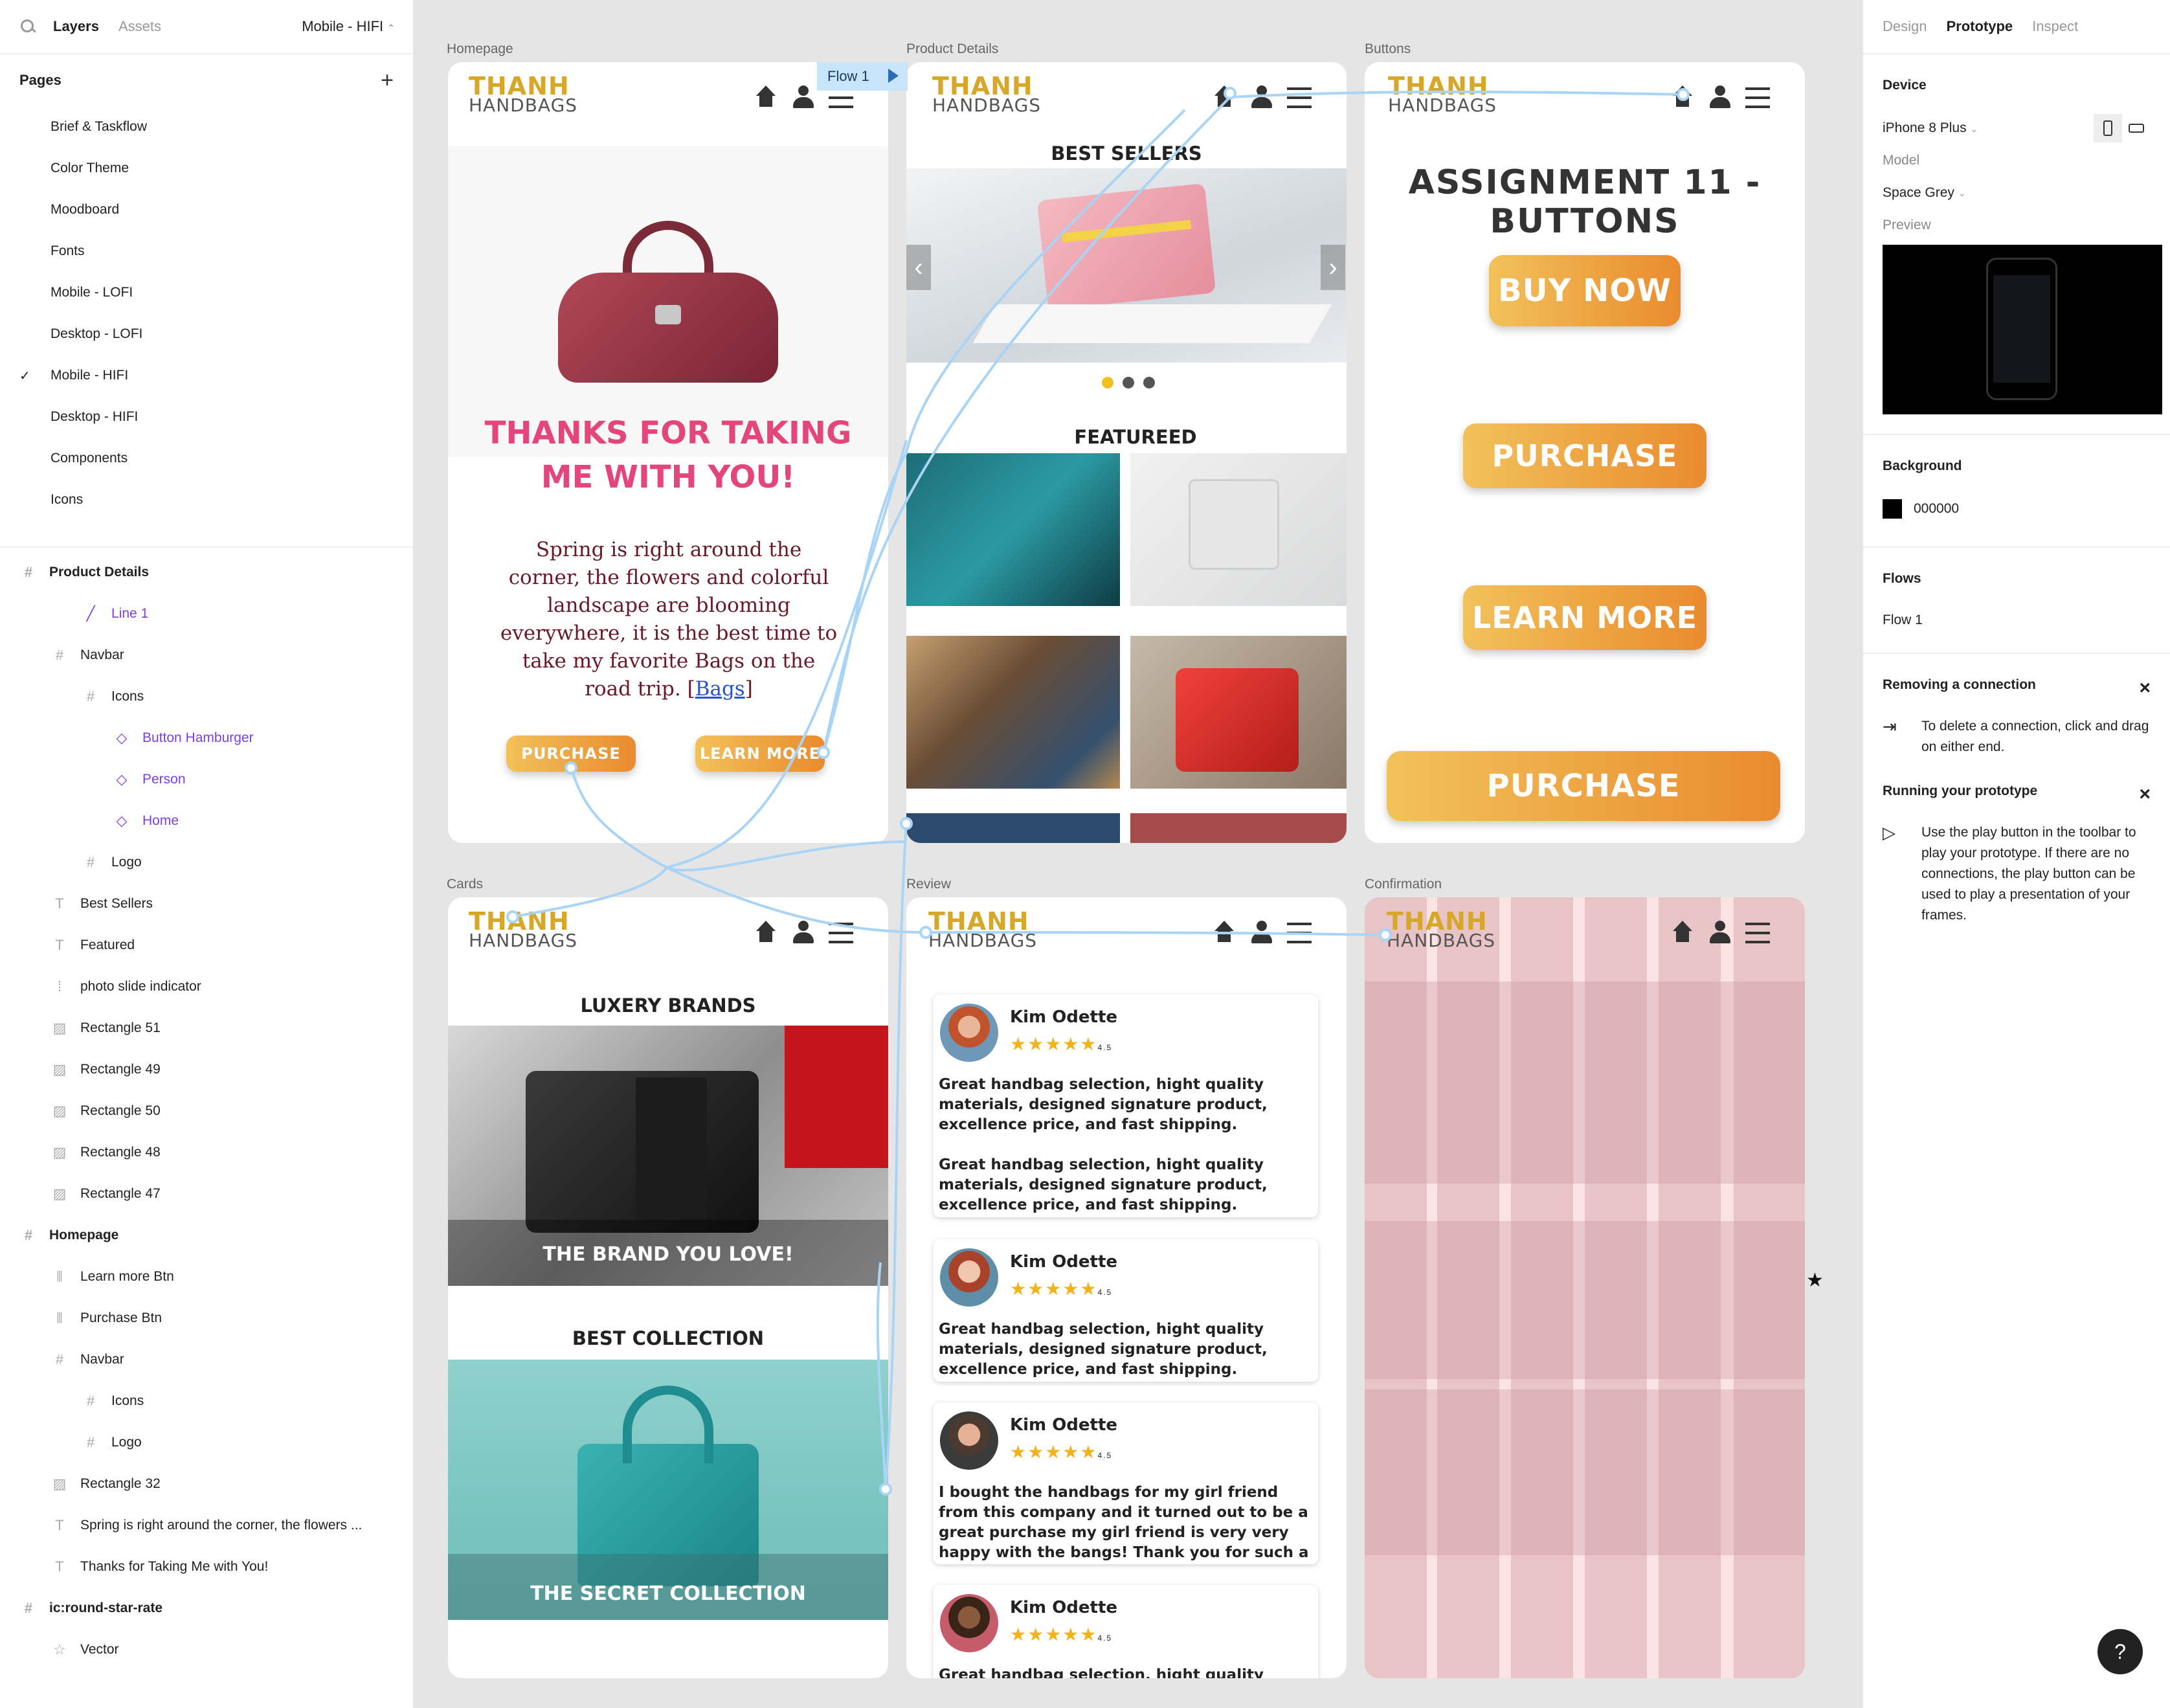 The image size is (2170, 1708). What do you see at coordinates (2017, 128) in the screenshot?
I see `device-row: iPhone 8 Plus ⌄` at bounding box center [2017, 128].